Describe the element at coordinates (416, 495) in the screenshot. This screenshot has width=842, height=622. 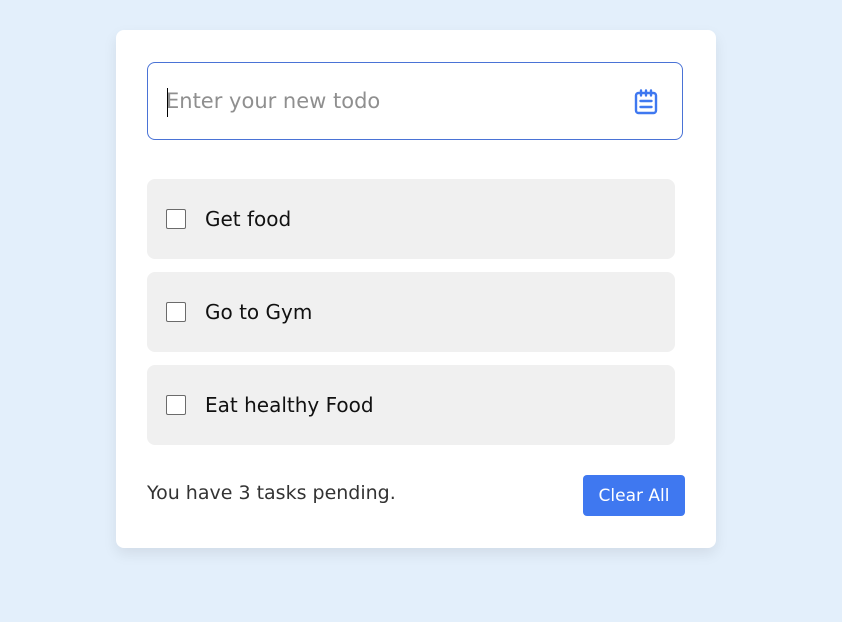
I see `todo-footer: You have 3 tasks pending. Clear All` at that location.